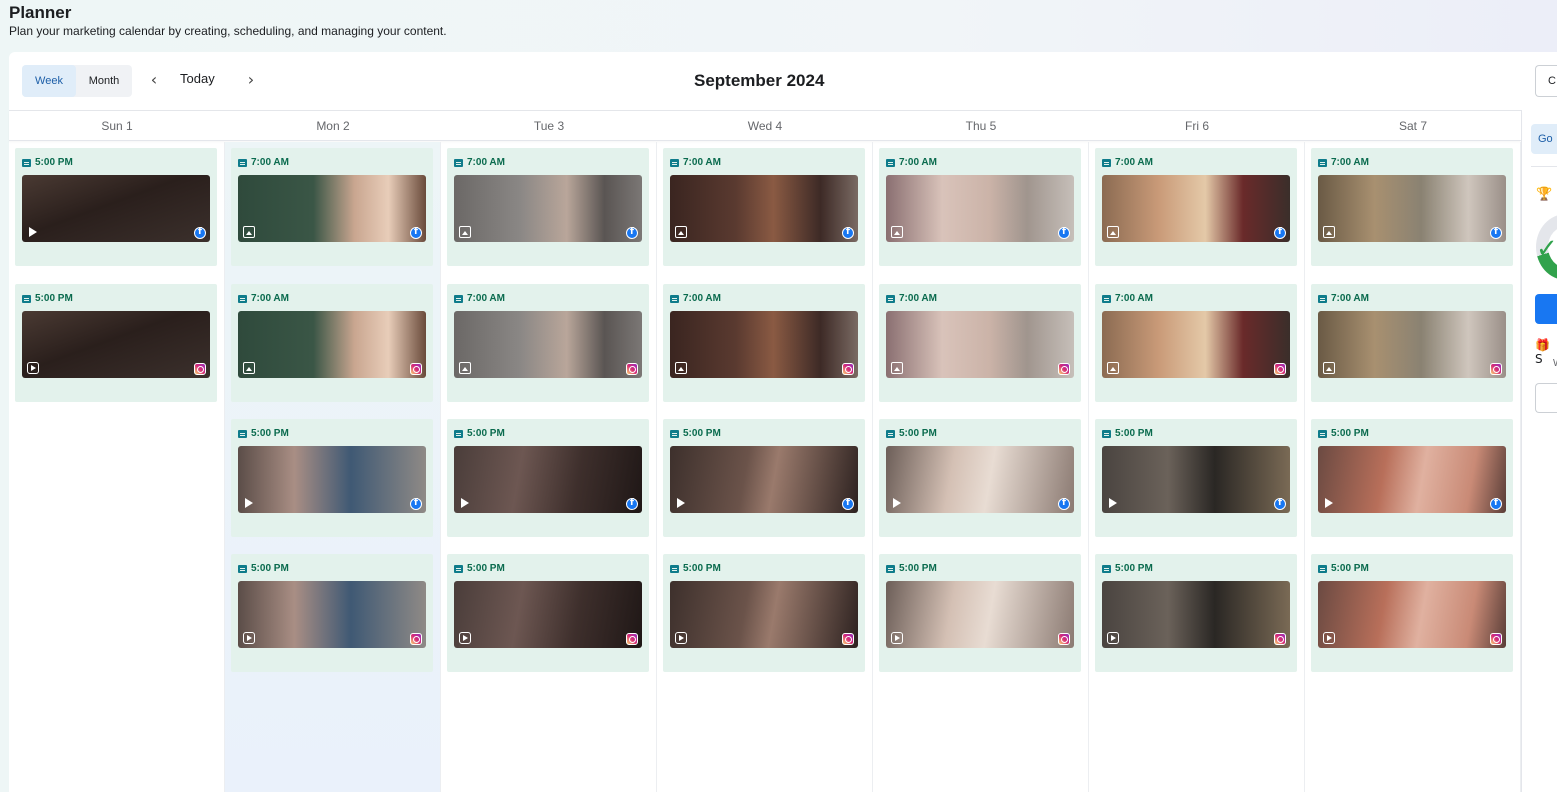  Describe the element at coordinates (117, 467) in the screenshot. I see `day-column: 5:00 PM 5:00 PM` at that location.